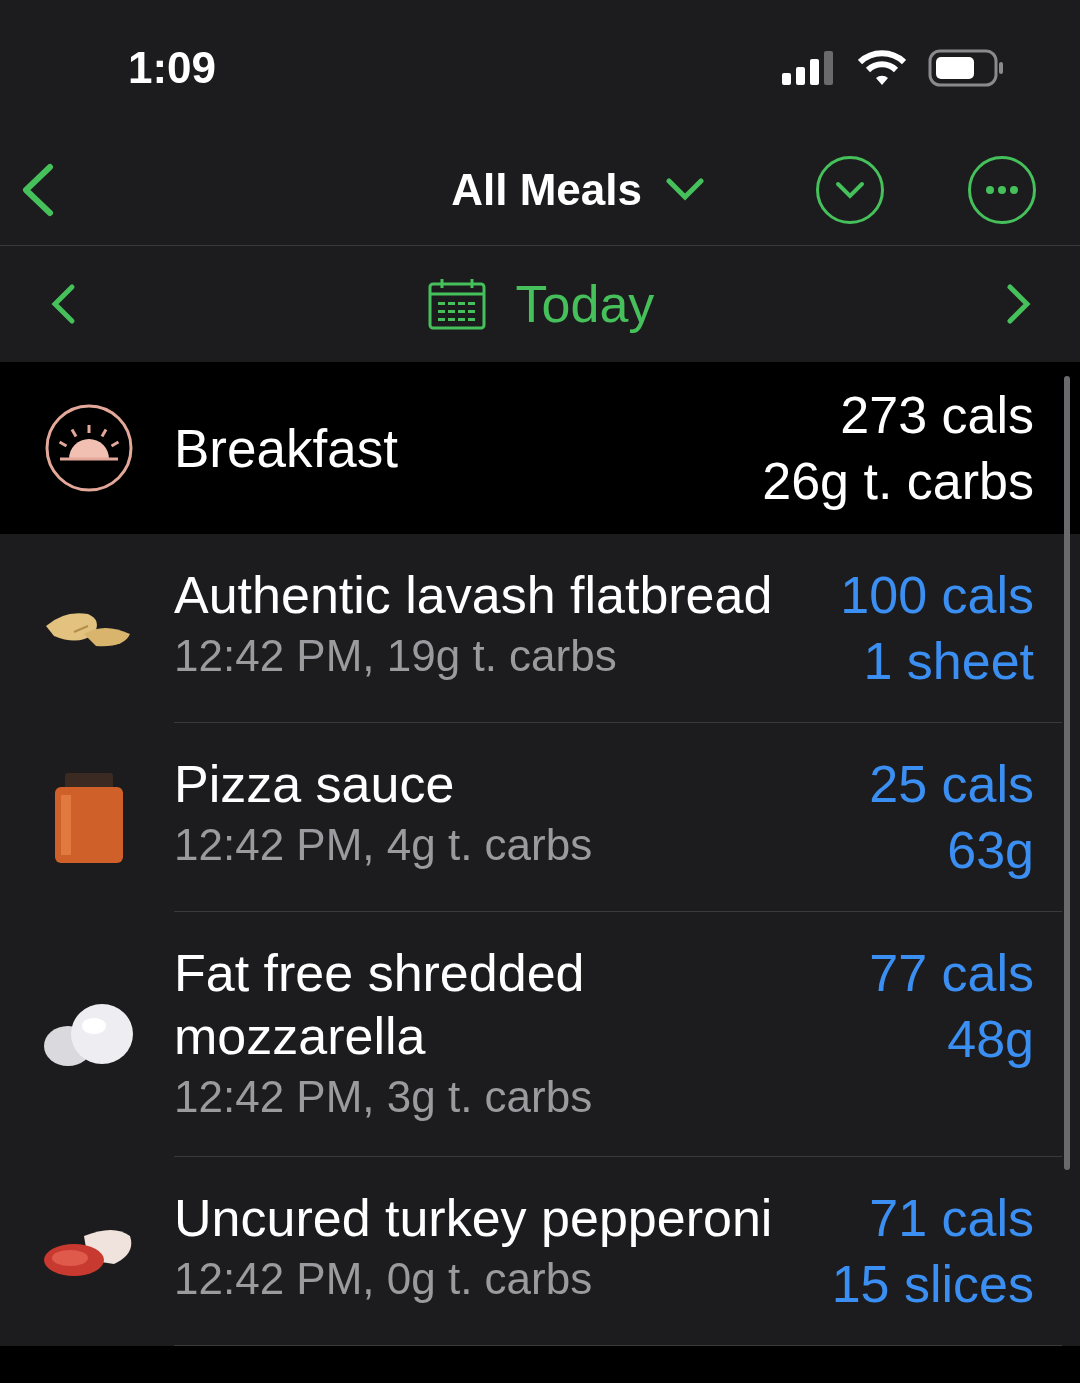 Image resolution: width=1080 pixels, height=1383 pixels. What do you see at coordinates (540, 448) in the screenshot?
I see `meal-header: Breakfast 273 cals 26g t. carbs` at bounding box center [540, 448].